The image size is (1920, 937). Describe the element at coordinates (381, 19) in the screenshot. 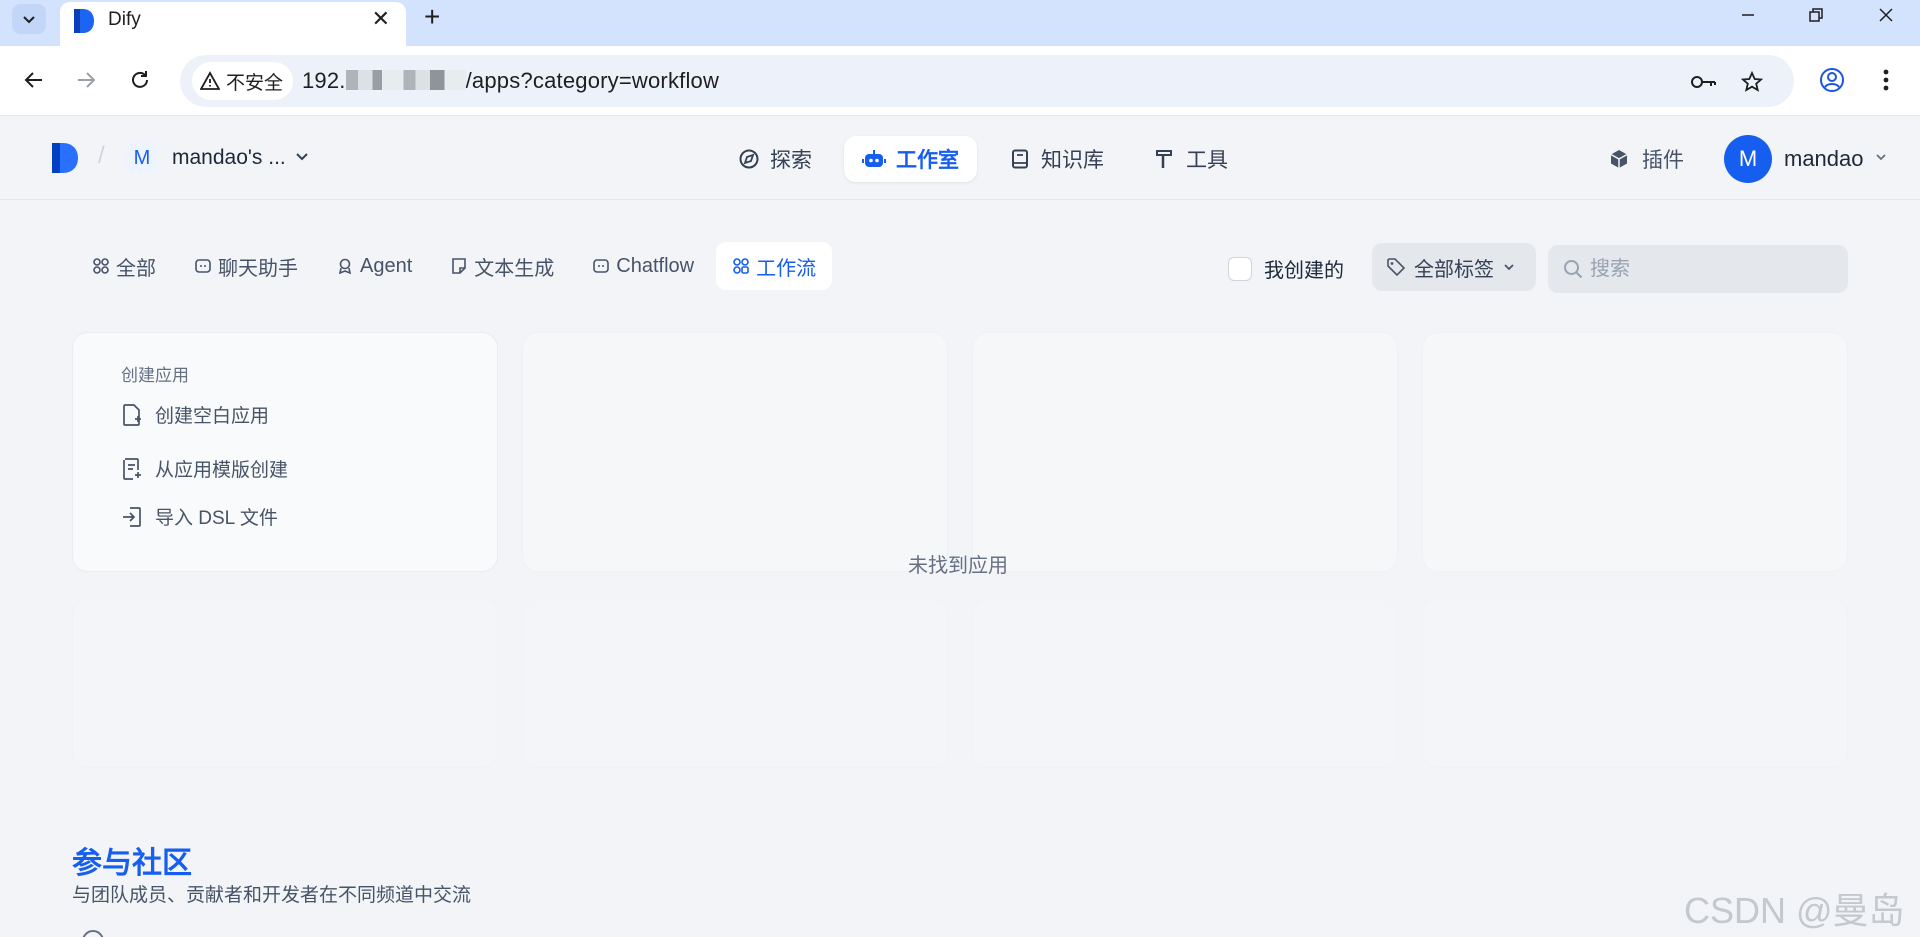

I see `tab-close-icon: ✕` at that location.